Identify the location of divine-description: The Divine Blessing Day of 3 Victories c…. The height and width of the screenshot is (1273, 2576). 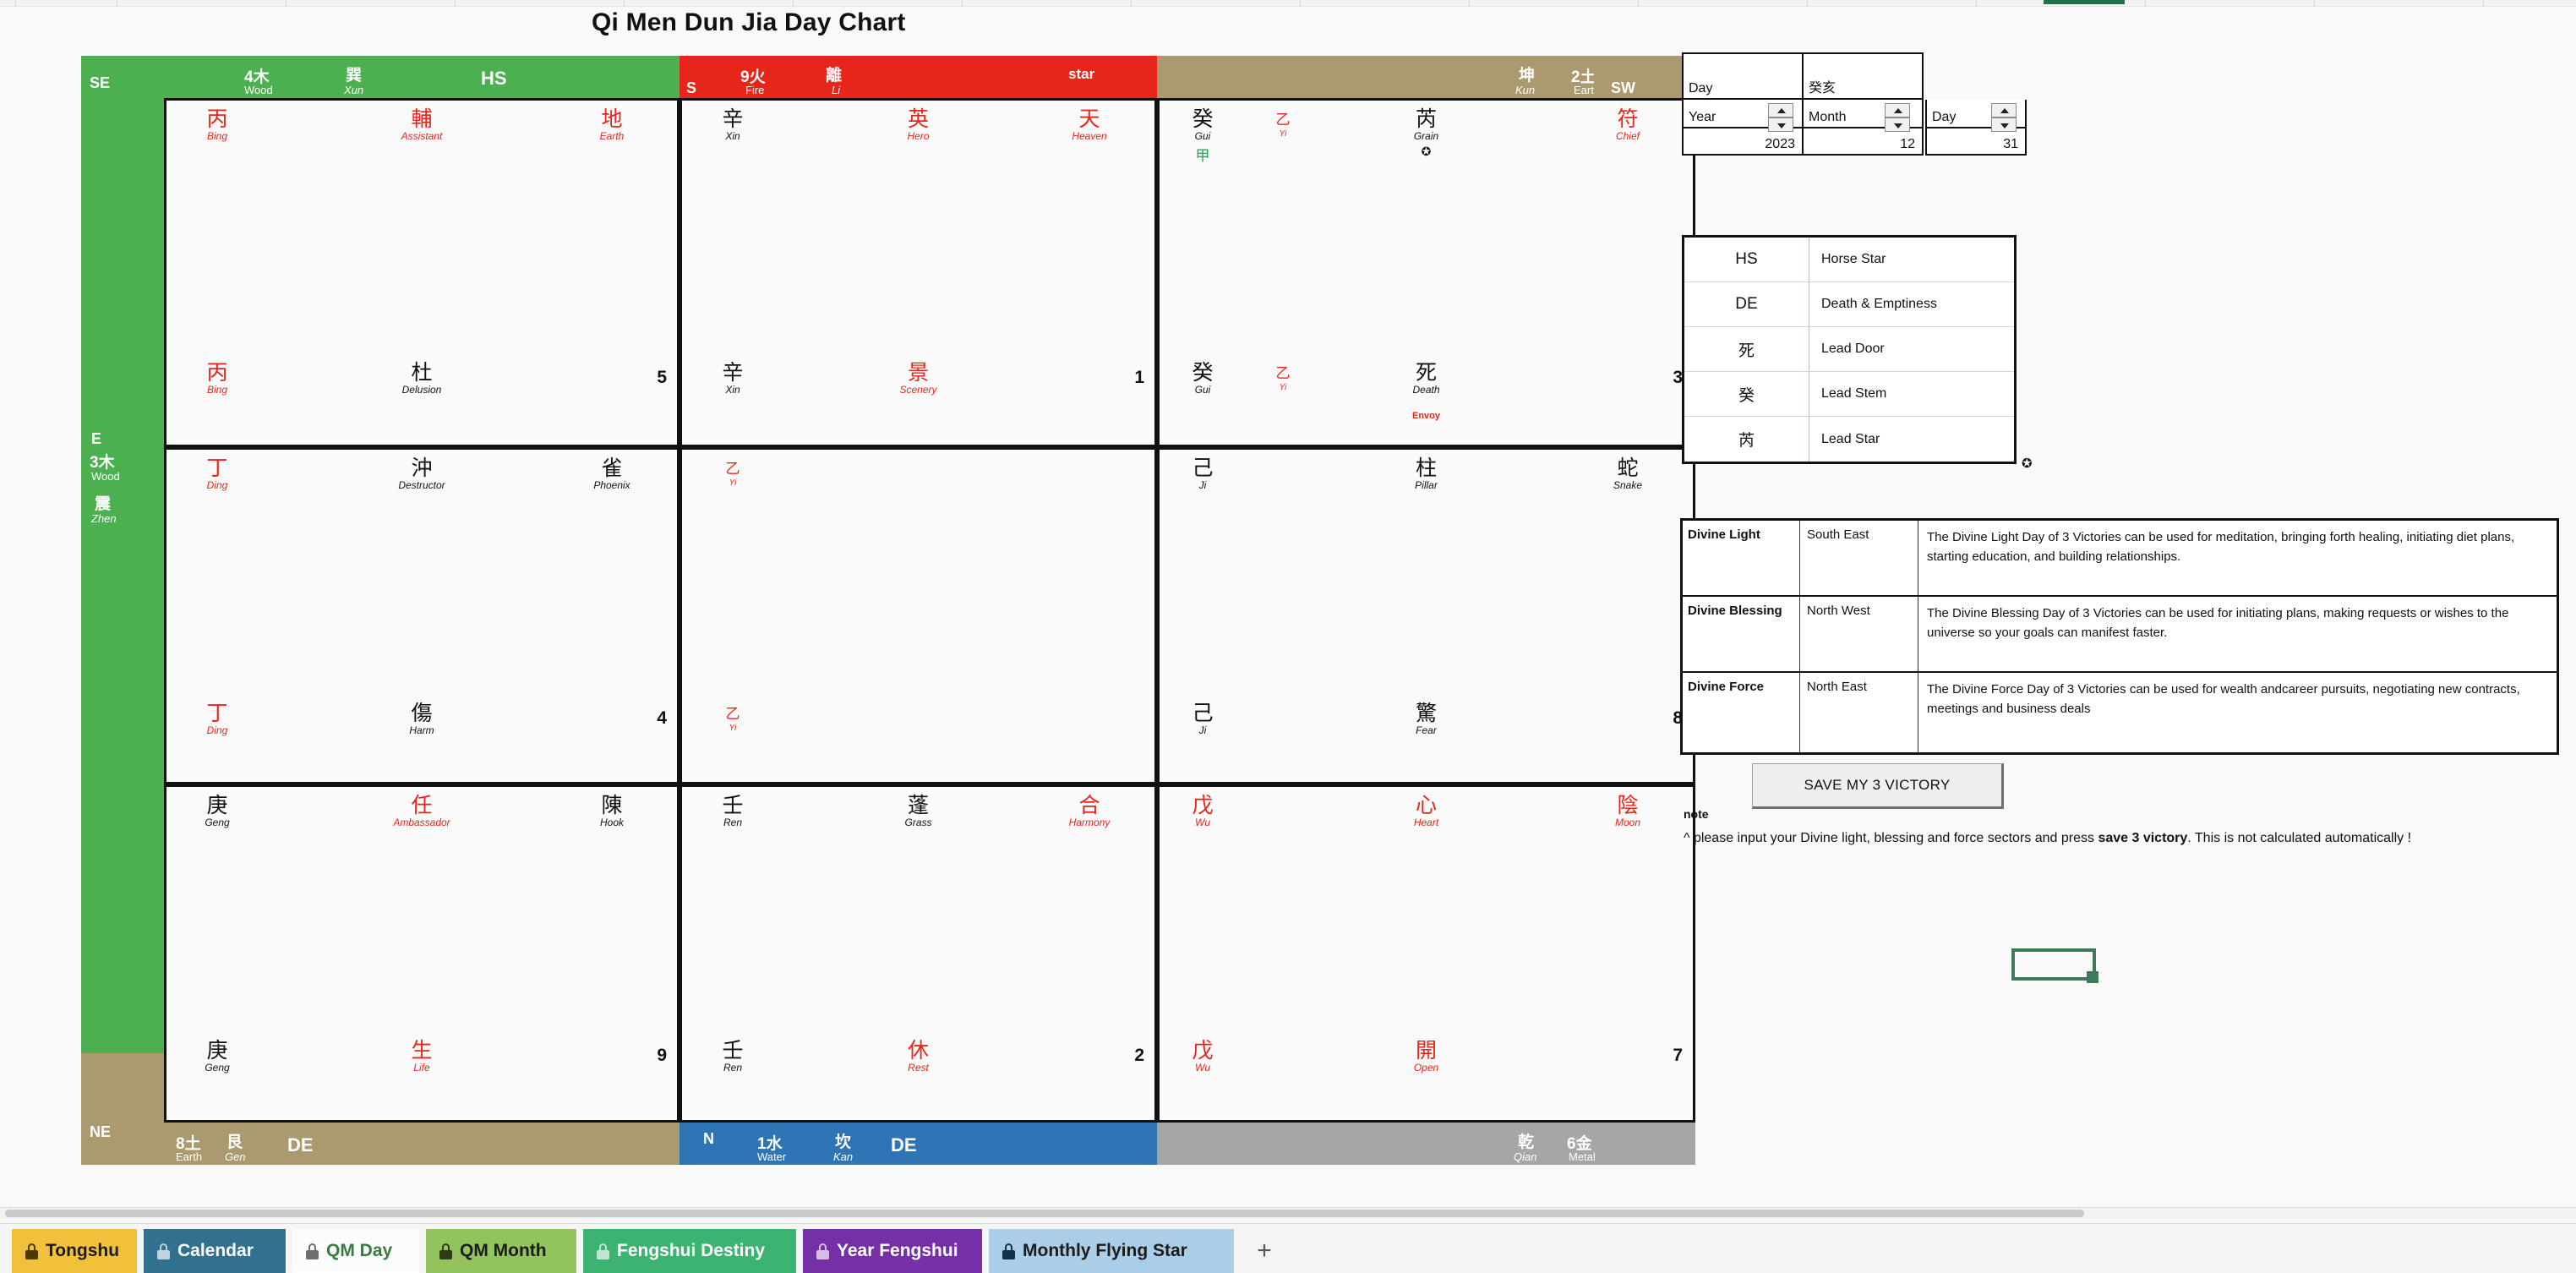
(2218, 623).